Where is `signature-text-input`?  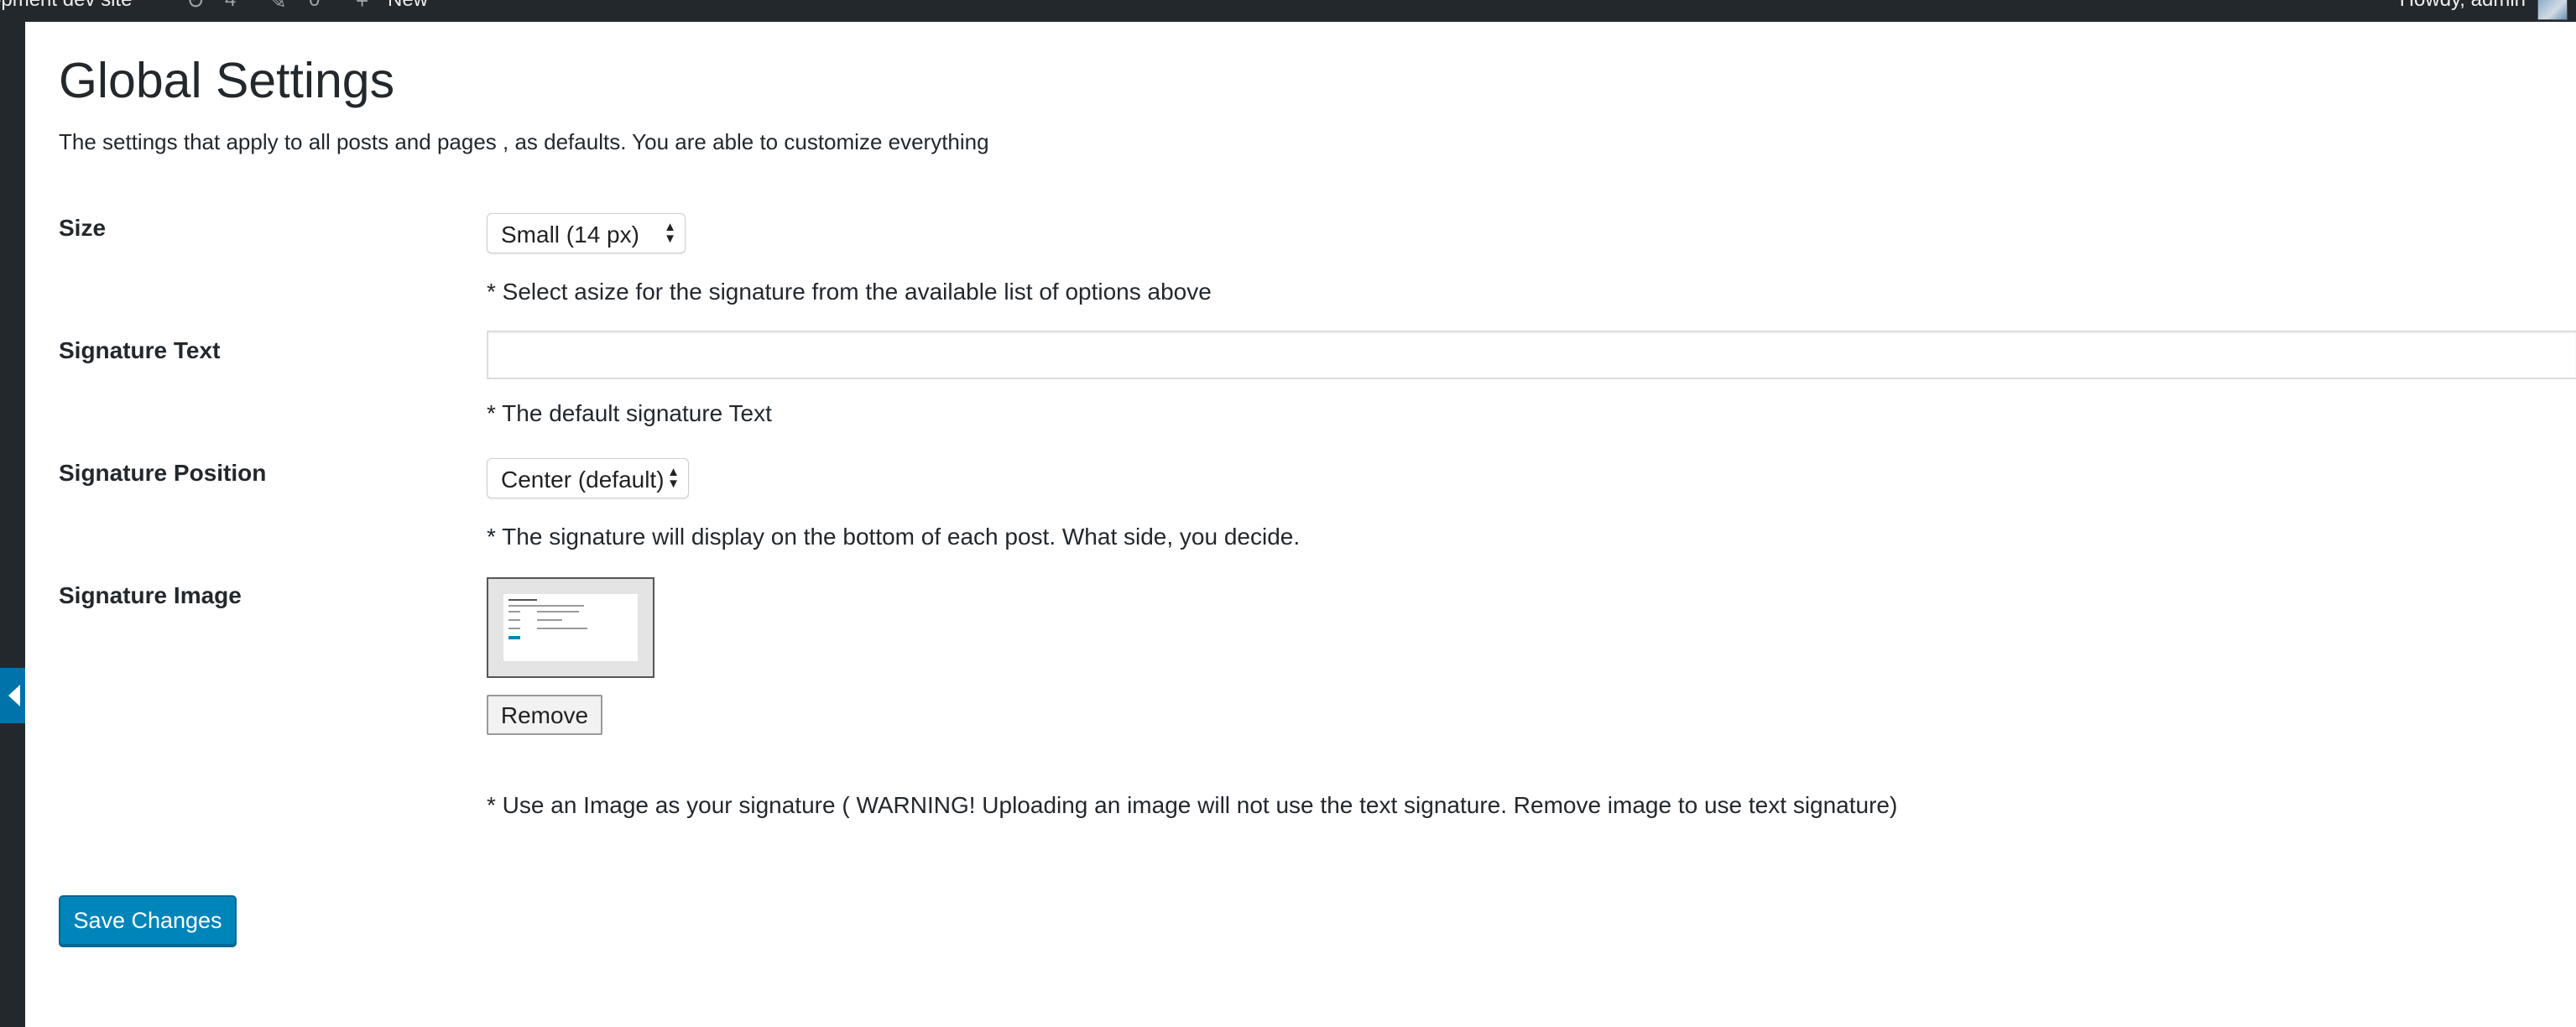 signature-text-input is located at coordinates (1531, 355).